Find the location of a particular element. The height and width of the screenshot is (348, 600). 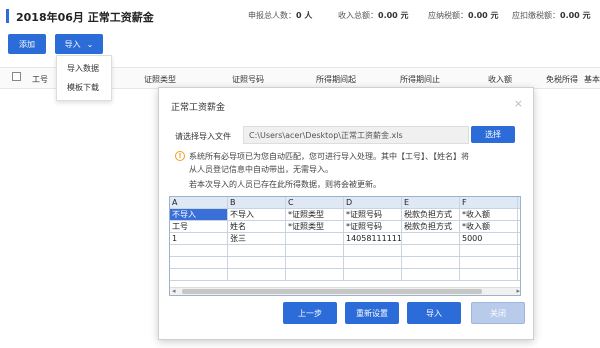

grid-column-header: F is located at coordinates (489, 203).